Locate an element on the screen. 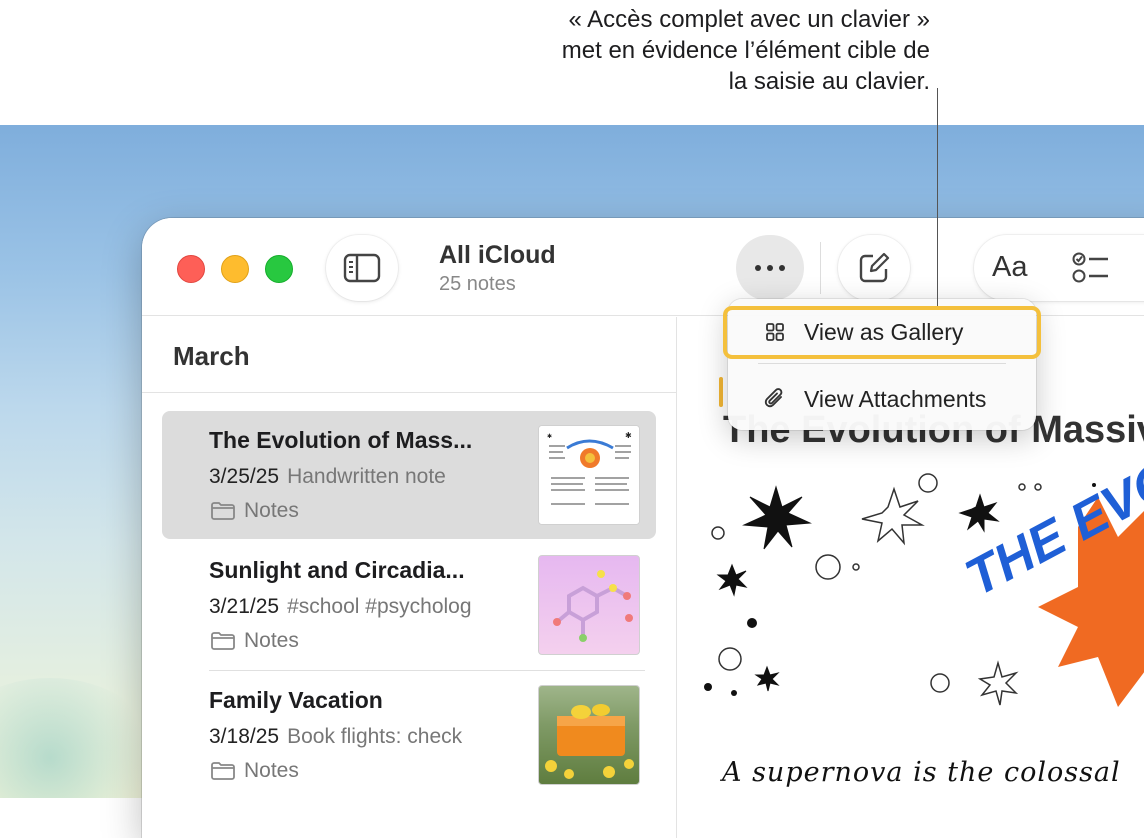 The height and width of the screenshot is (838, 1144). new-note-button is located at coordinates (874, 268).